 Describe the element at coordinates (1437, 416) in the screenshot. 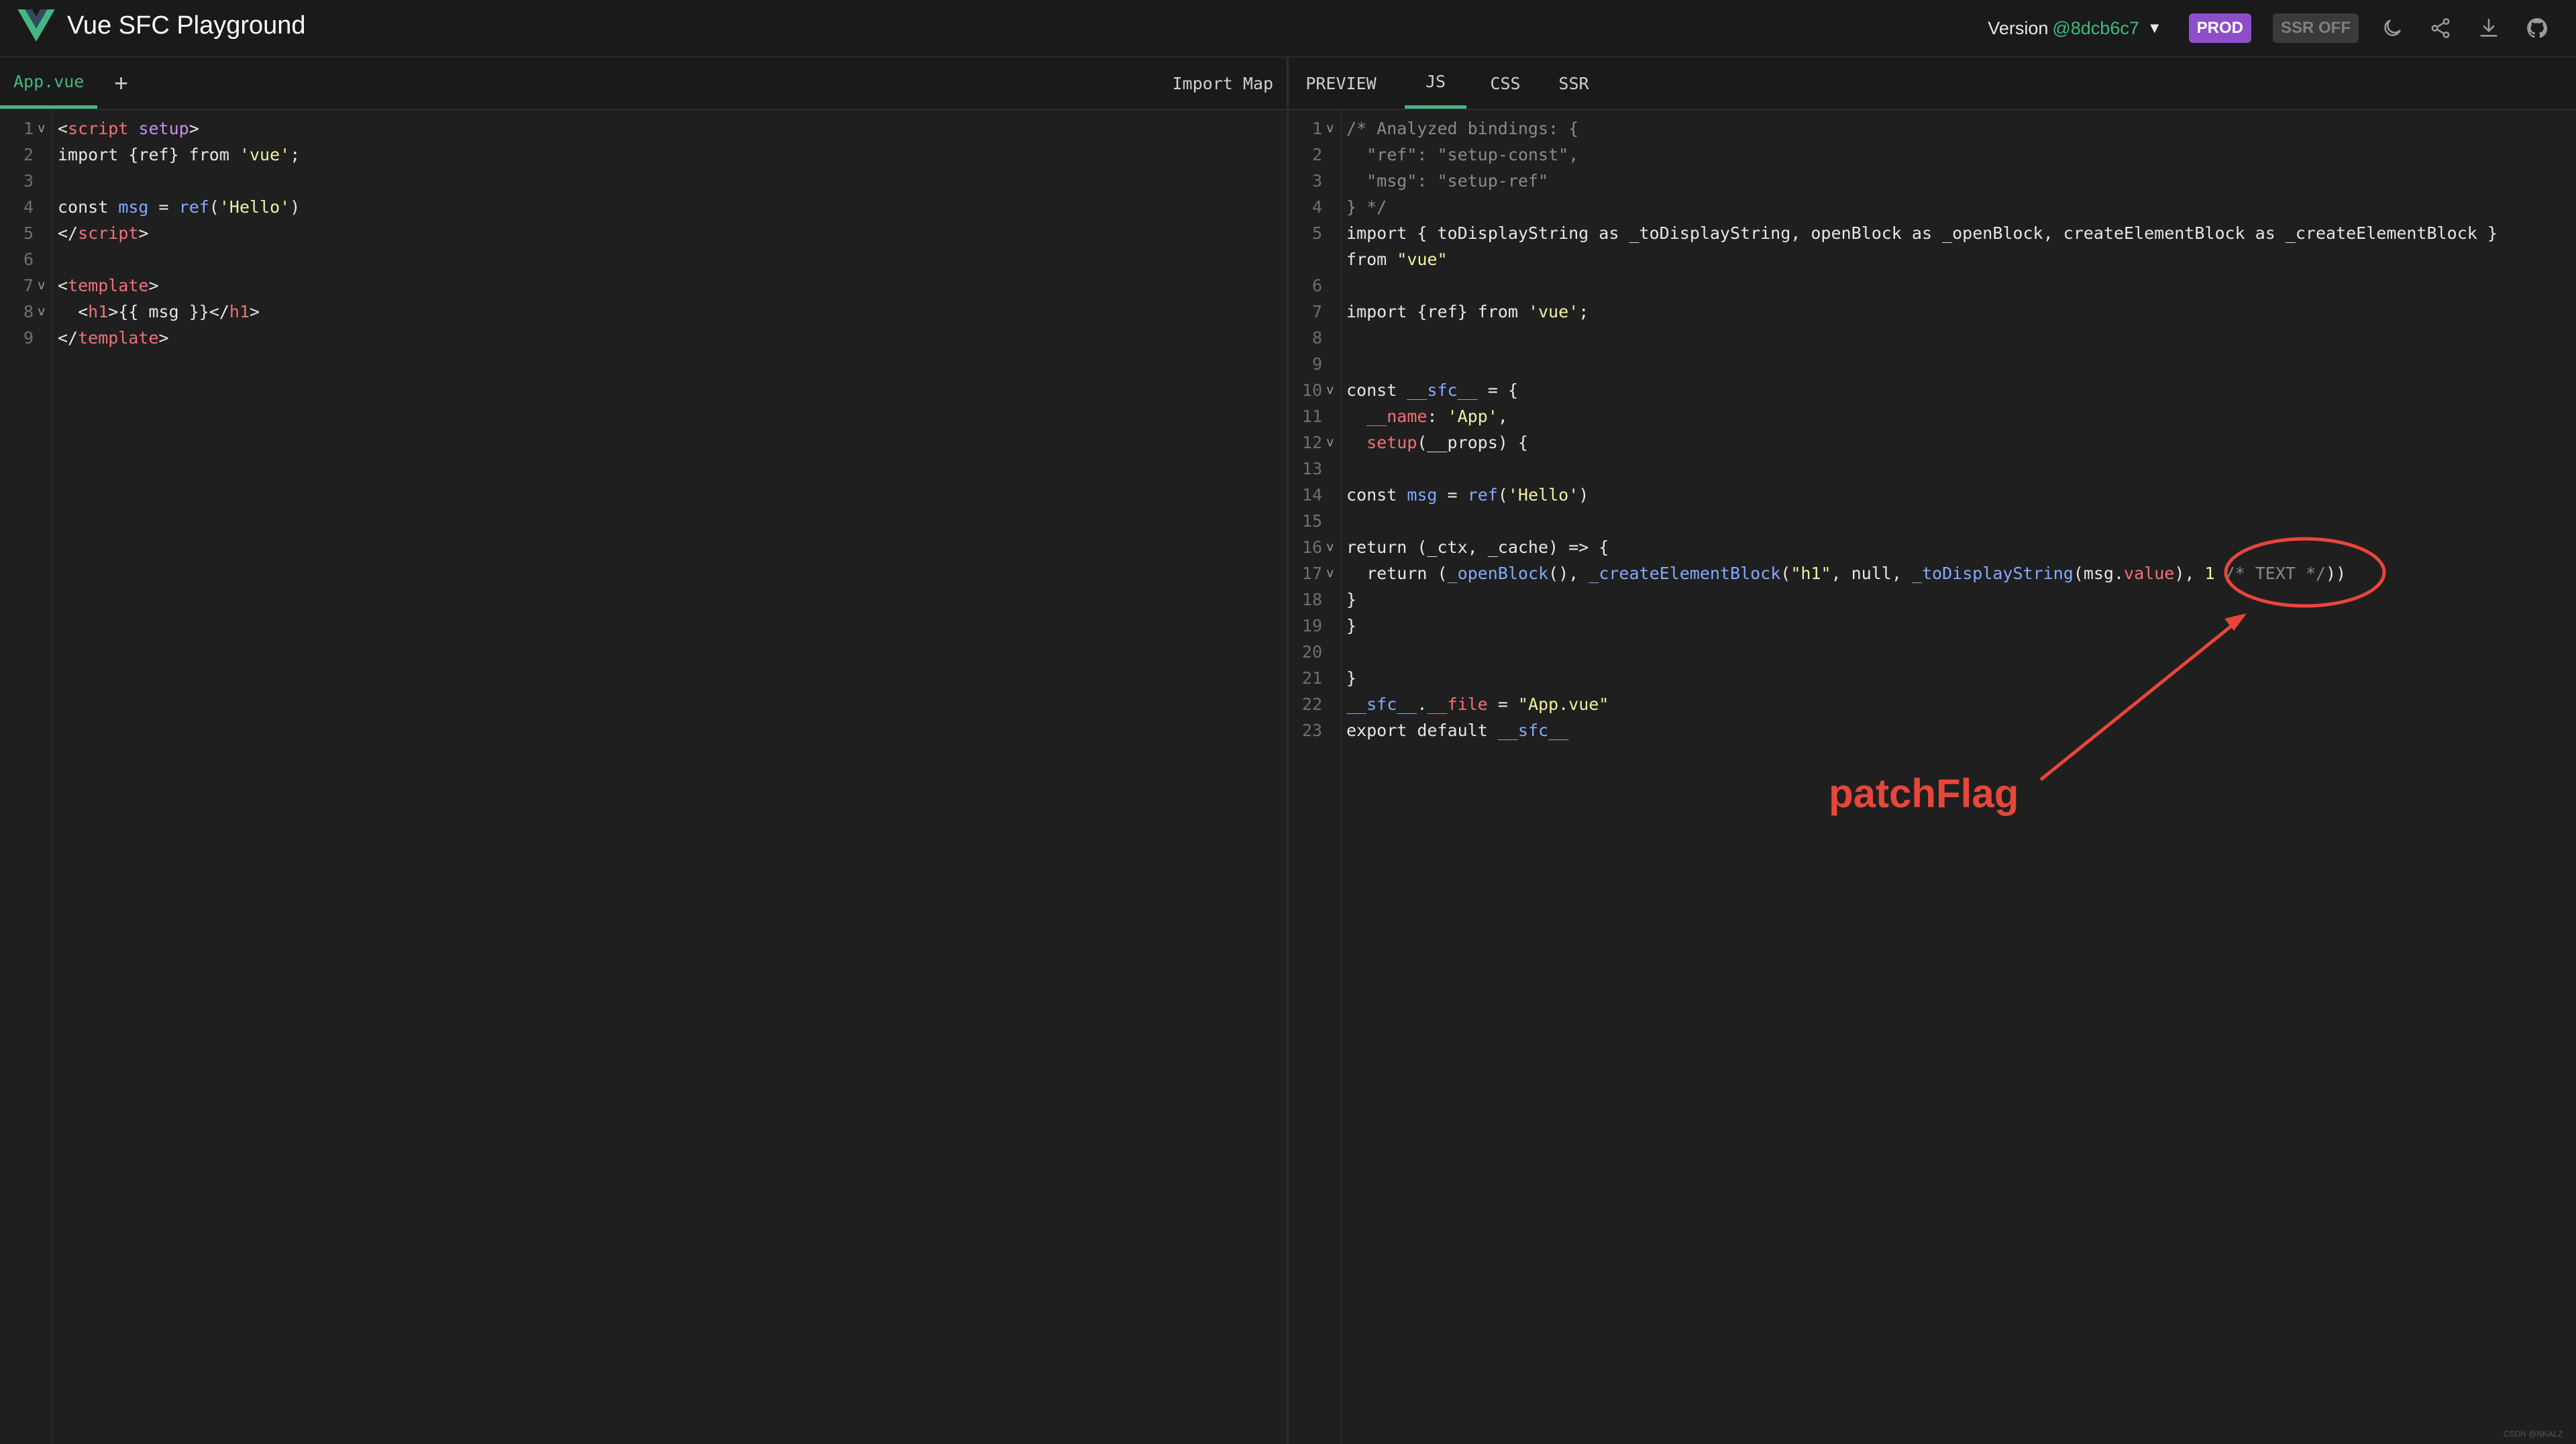

I see `code-token: :` at that location.